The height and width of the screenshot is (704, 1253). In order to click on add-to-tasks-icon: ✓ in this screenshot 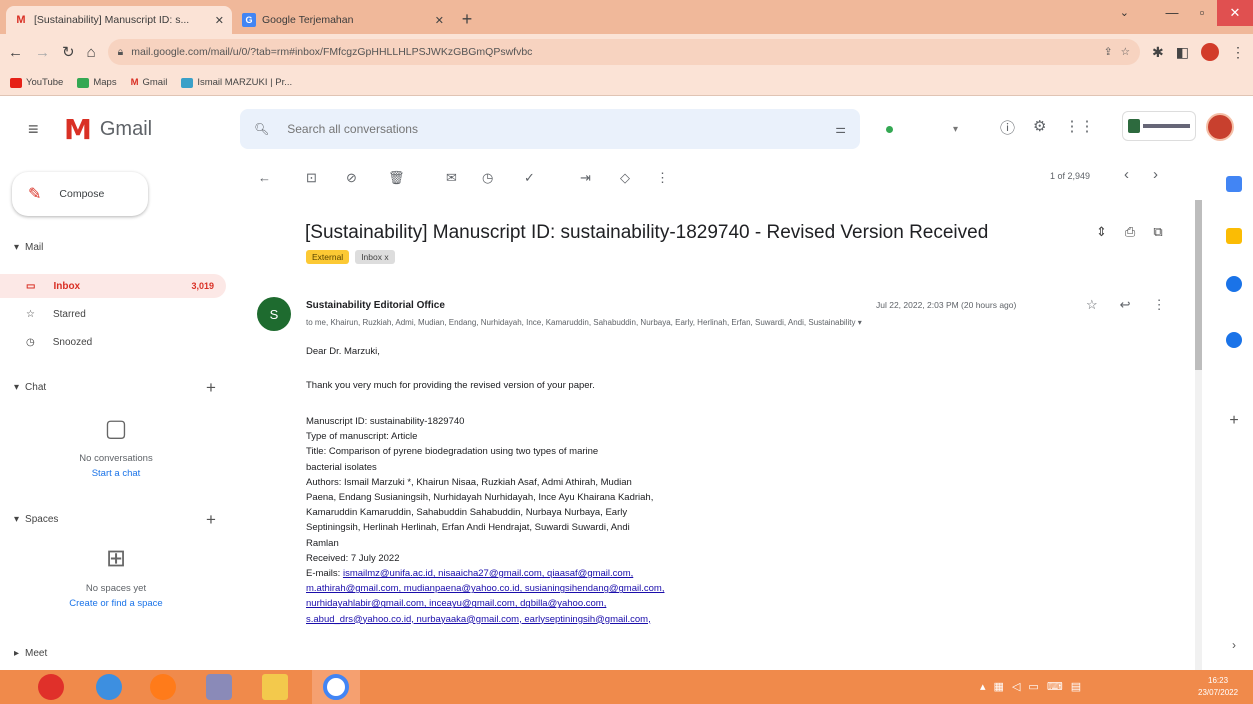, I will do `click(529, 178)`.